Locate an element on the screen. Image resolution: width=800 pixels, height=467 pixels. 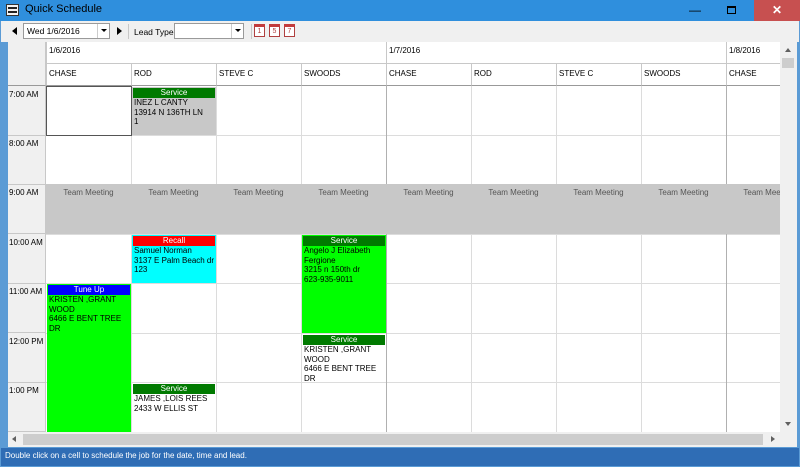
date-header-label: 1/8/2016 is located at coordinates (745, 50).